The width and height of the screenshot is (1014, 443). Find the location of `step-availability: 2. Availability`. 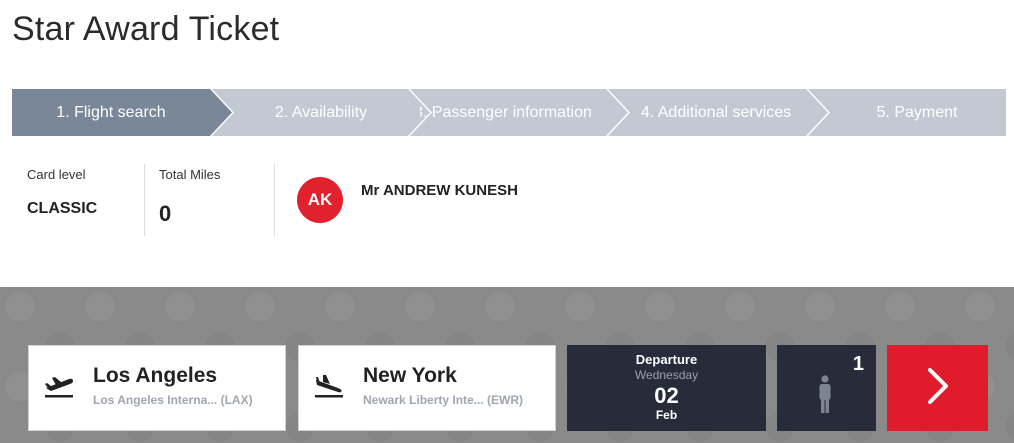

step-availability: 2. Availability is located at coordinates (321, 112).